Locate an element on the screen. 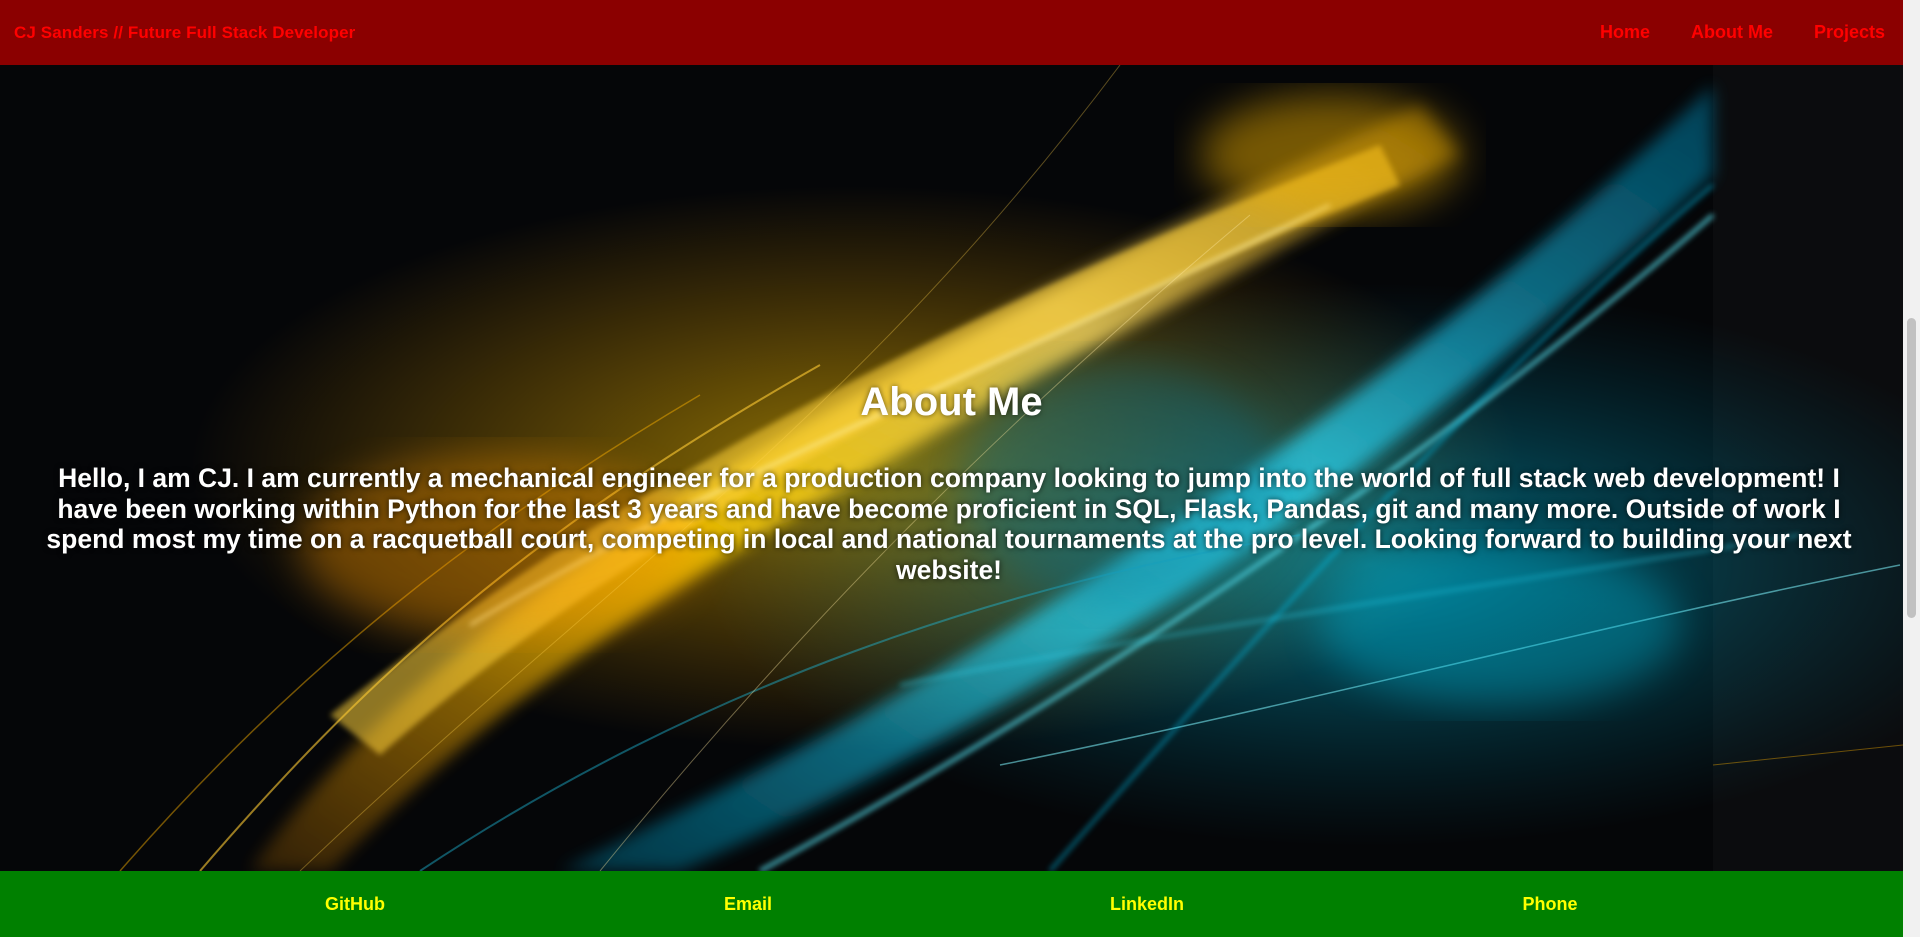 This screenshot has height=937, width=1920. nav-links: Home About Me Projects is located at coordinates (1722, 32).